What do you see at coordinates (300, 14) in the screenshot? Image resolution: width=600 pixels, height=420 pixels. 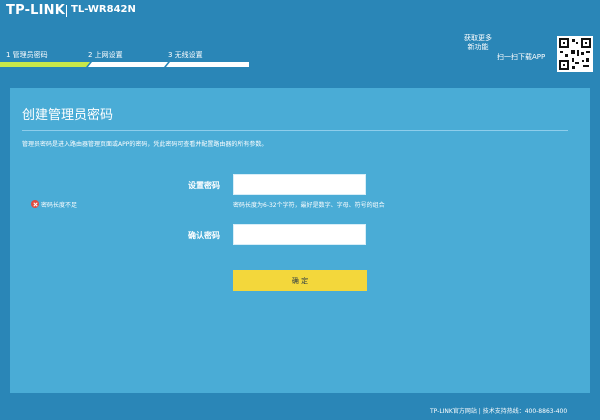 I see `top-bar: TP-LINK TL-WR842N` at bounding box center [300, 14].